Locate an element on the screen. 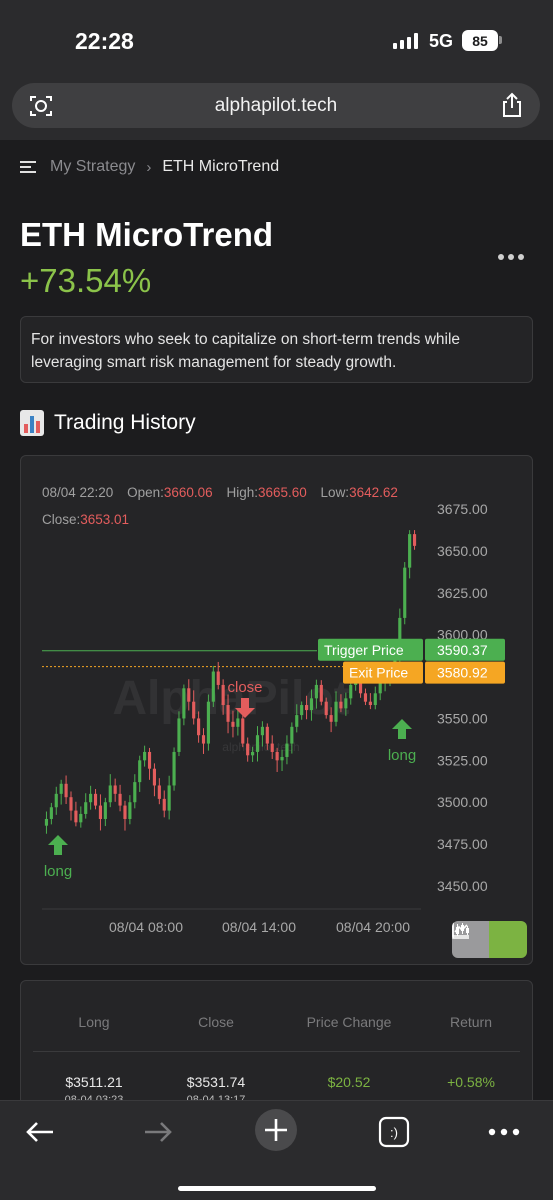 The width and height of the screenshot is (553, 1200). ohlc-low-label: Low: is located at coordinates (335, 492).